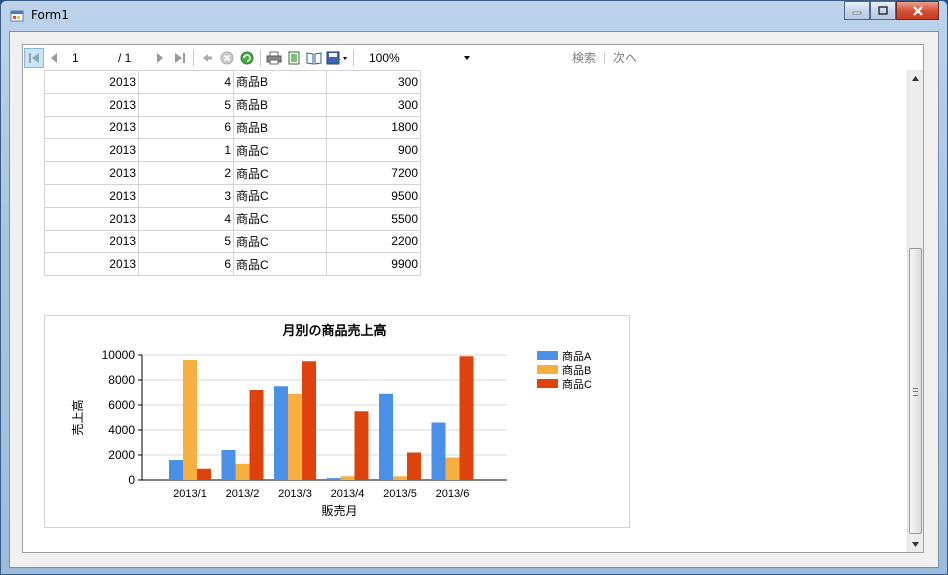 The image size is (948, 575). I want to click on current-page-input, so click(90, 57).